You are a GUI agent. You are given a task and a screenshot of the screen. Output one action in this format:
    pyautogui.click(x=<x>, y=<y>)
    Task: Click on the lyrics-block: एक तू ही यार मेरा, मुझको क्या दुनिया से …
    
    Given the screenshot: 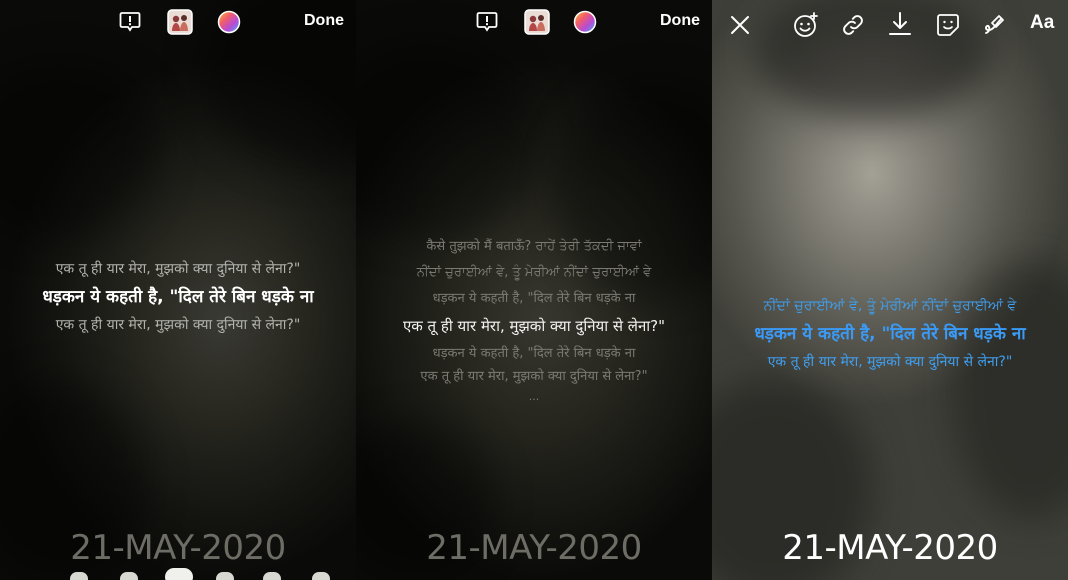 What is the action you would take?
    pyautogui.click(x=178, y=297)
    